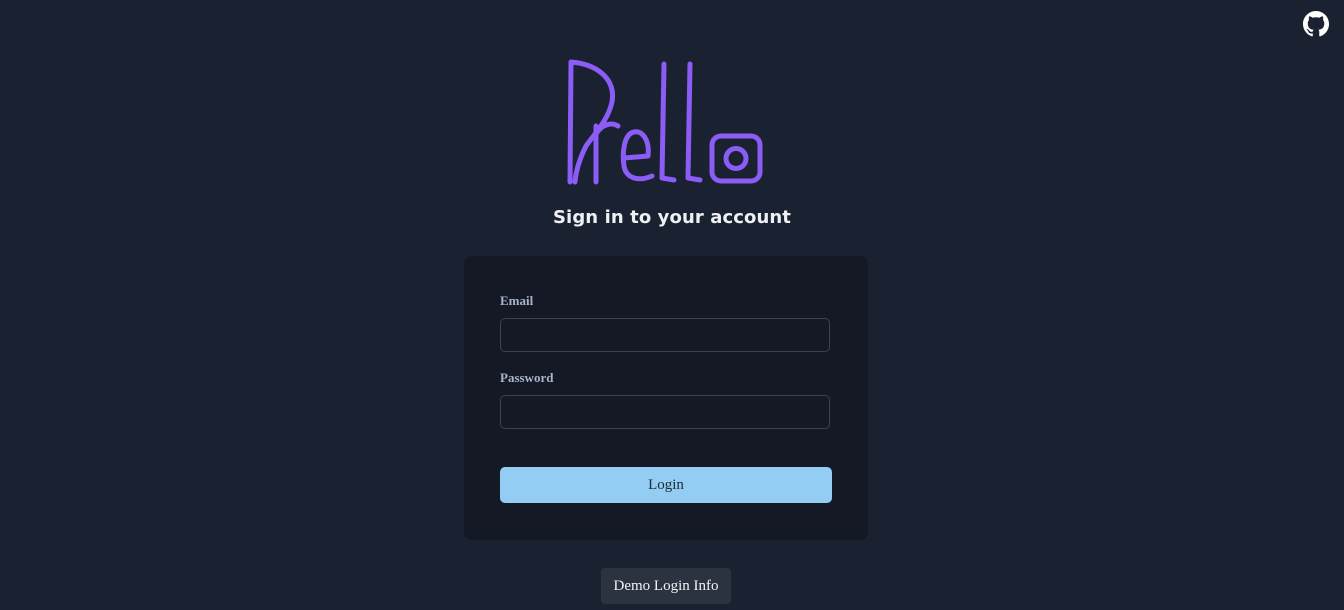  I want to click on prello-logo, so click(666, 122).